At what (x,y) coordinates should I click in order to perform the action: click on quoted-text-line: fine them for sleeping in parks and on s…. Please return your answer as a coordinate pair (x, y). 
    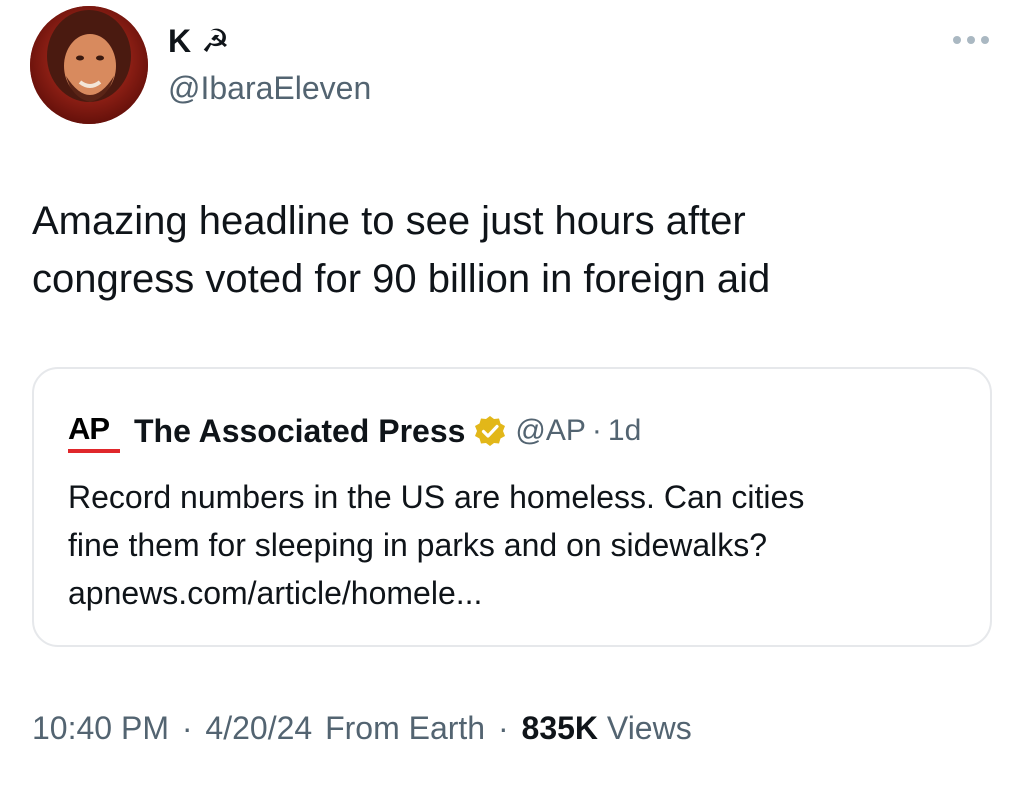
    Looking at the image, I should click on (418, 545).